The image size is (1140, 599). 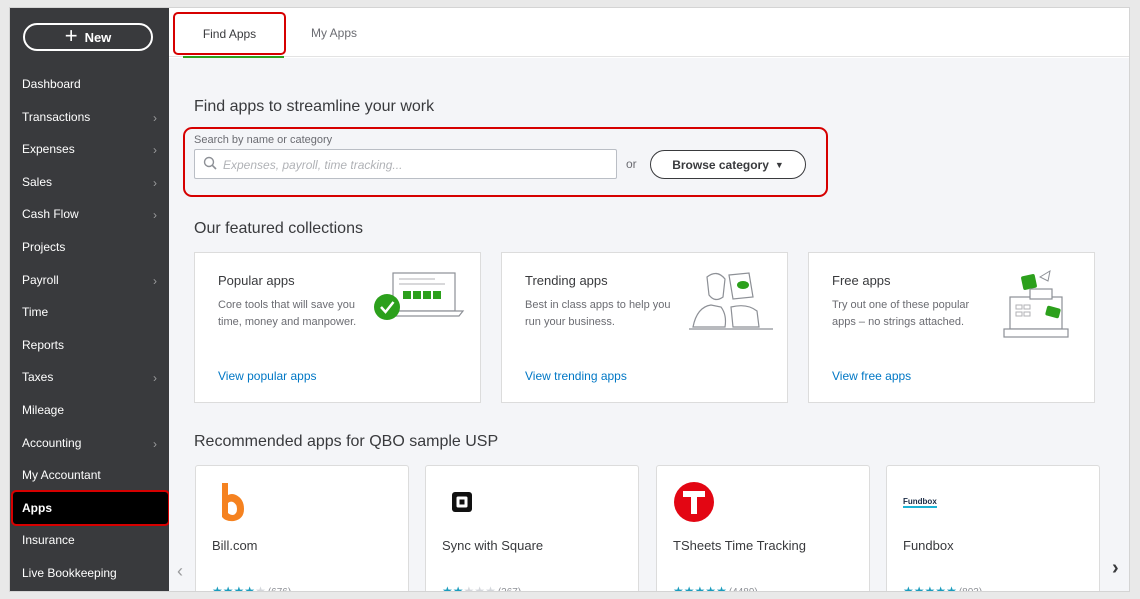 I want to click on app-card-square: Sync with Square ★★★★★(267), so click(x=532, y=528).